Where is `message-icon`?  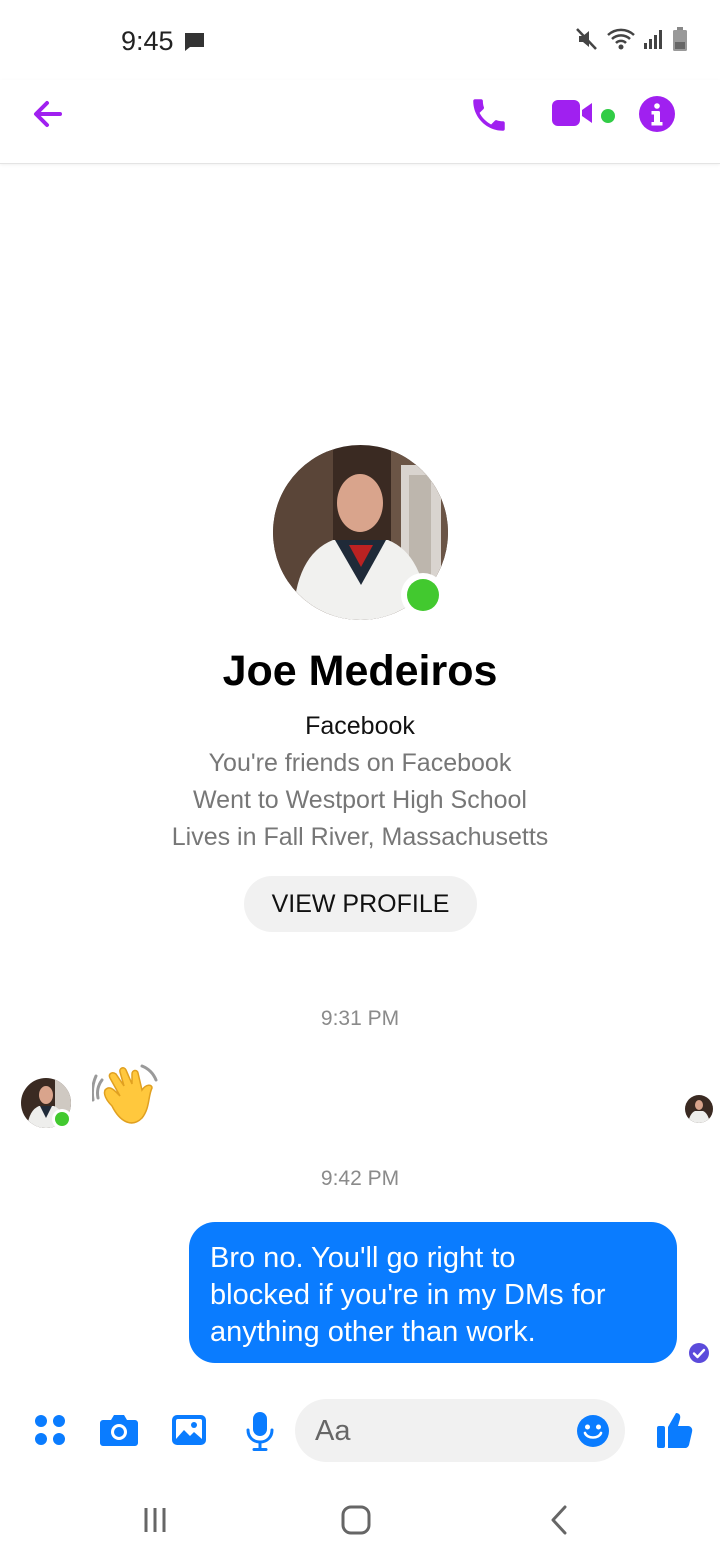
message-icon is located at coordinates (194, 44).